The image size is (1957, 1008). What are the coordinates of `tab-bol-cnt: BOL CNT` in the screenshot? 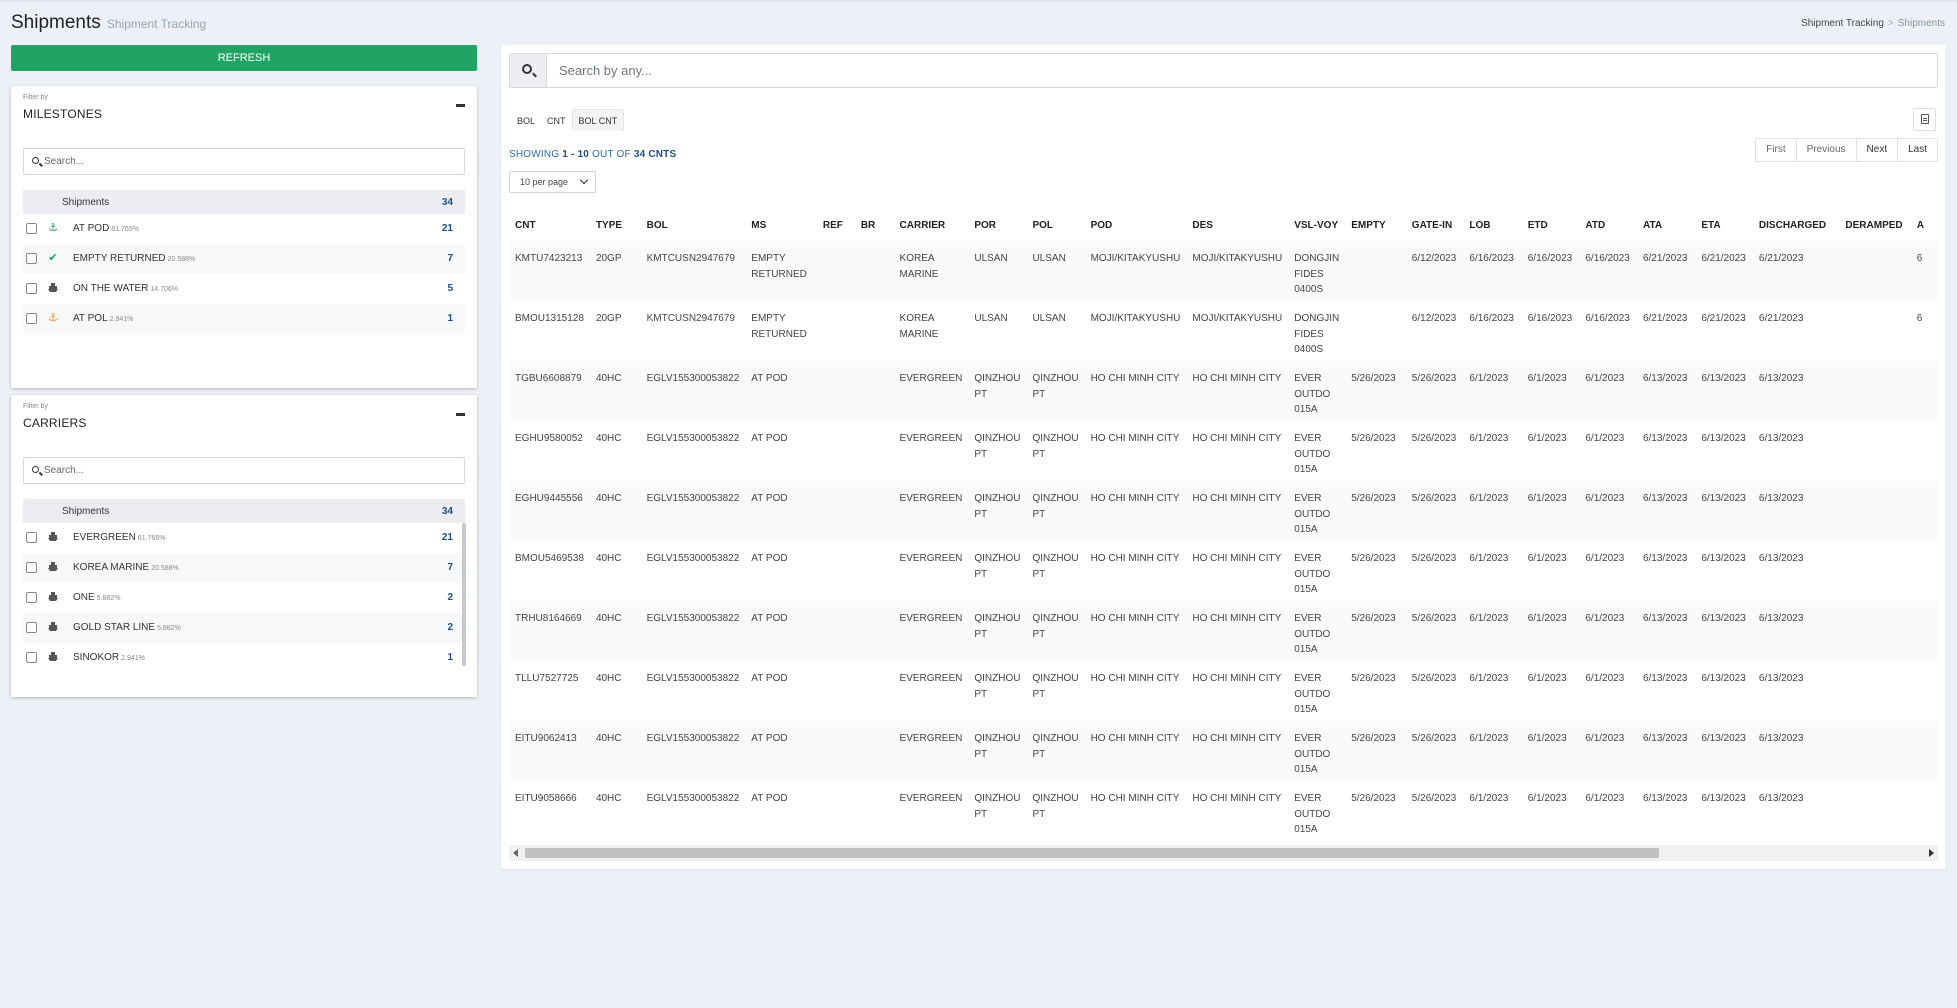 It's located at (598, 120).